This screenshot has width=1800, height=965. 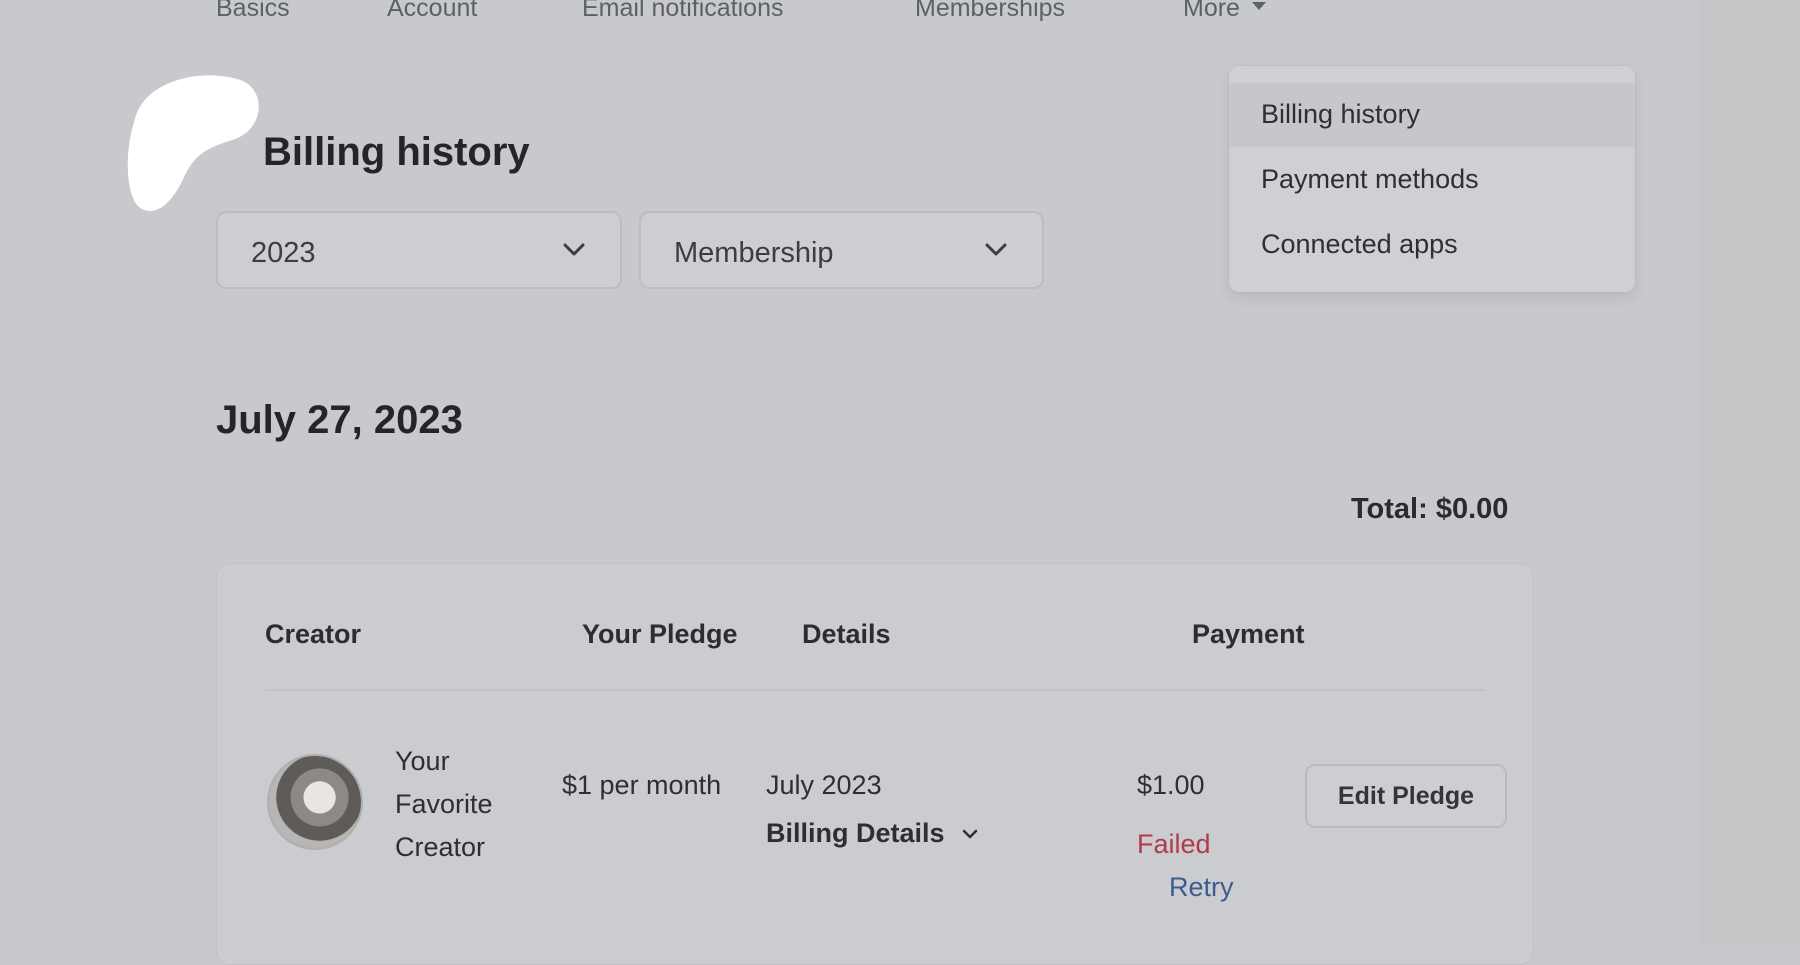 What do you see at coordinates (339, 420) in the screenshot?
I see `billing-date-heading: July 27, 2023` at bounding box center [339, 420].